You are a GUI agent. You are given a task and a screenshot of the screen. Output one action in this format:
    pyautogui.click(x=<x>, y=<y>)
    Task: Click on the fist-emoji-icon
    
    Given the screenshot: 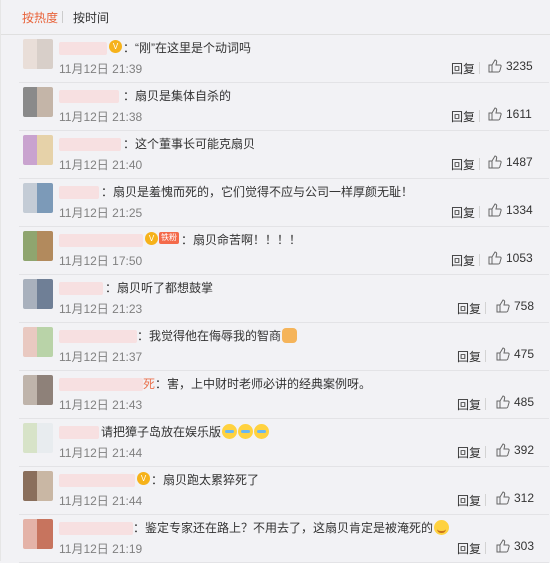 What is the action you would take?
    pyautogui.click(x=290, y=335)
    